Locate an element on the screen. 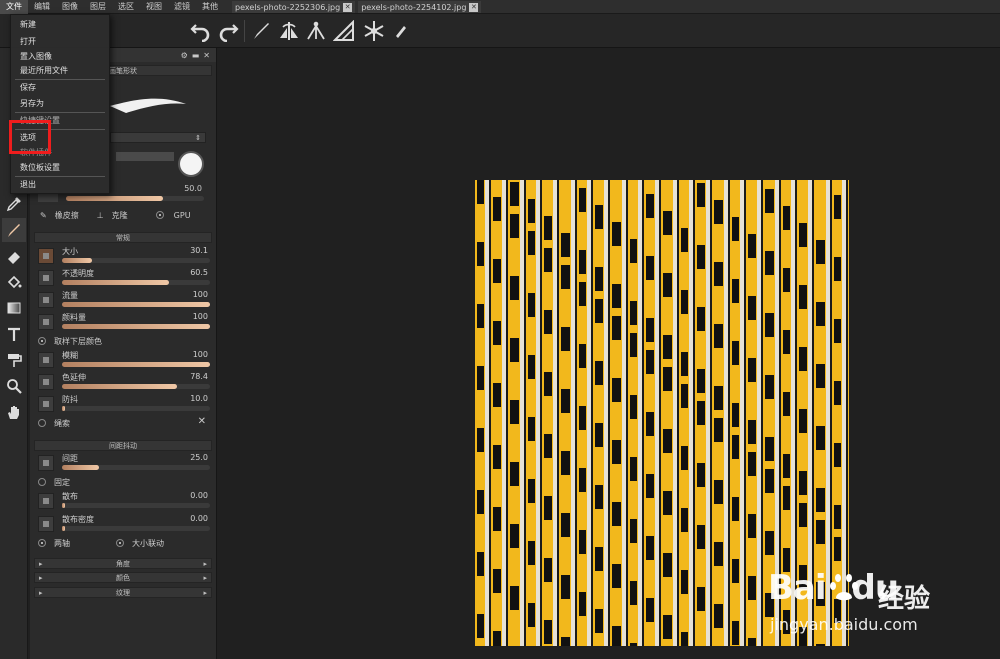 The image size is (1000, 659). prop-value: 0.00 is located at coordinates (199, 495).